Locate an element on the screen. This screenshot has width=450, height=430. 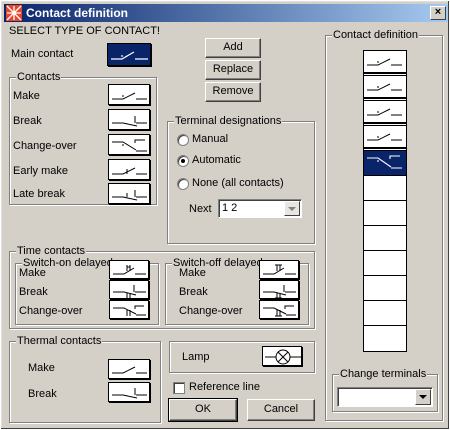
on-make-symbol is located at coordinates (129, 269).